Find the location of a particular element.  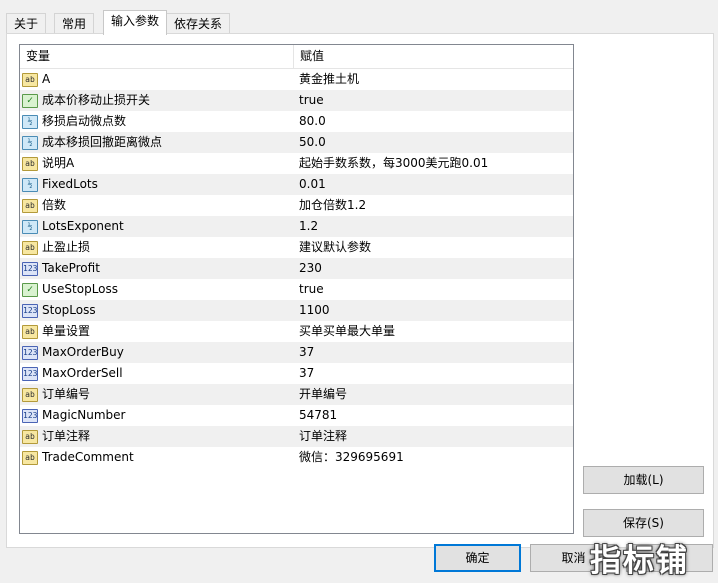

variable-name: FixedLots is located at coordinates (70, 184).